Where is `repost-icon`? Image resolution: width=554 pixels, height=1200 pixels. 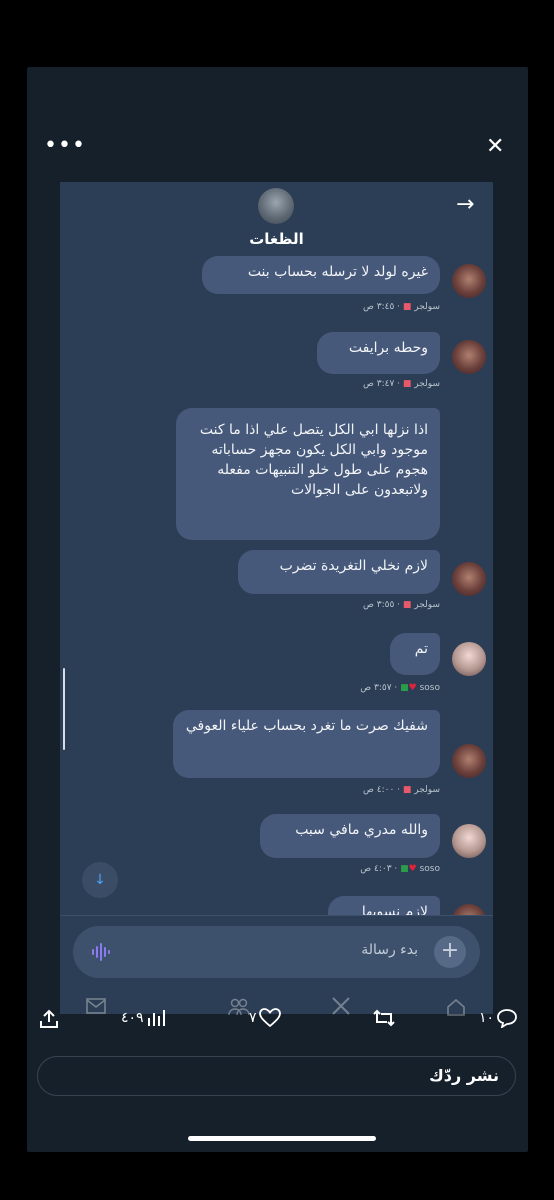
repost-icon is located at coordinates (384, 1018).